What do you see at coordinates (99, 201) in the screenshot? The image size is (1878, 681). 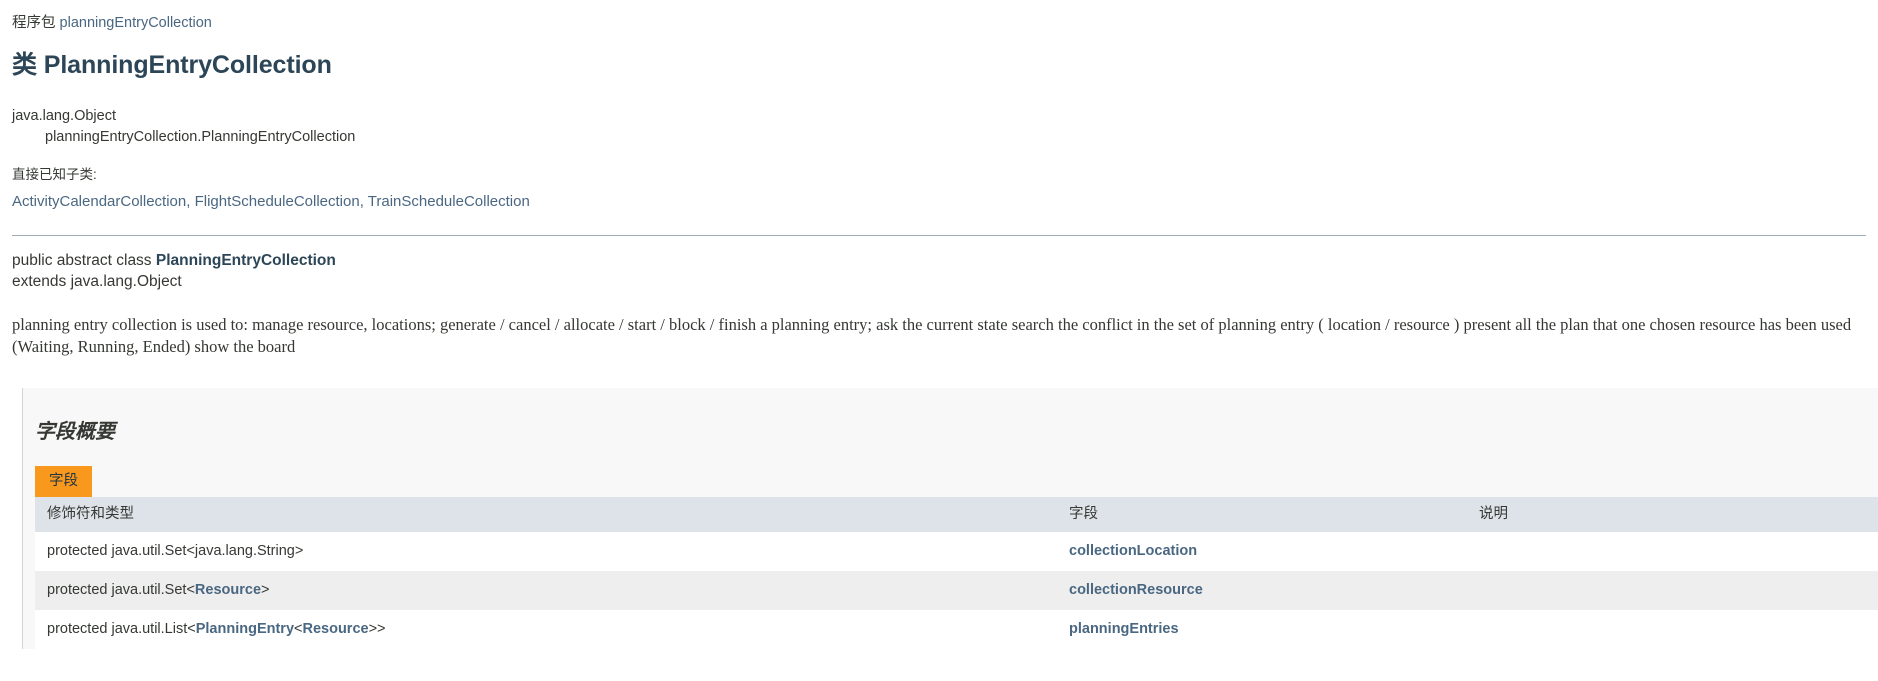 I see `subclass-link-activity-calendar-collection: ActivityCalendarCollection` at bounding box center [99, 201].